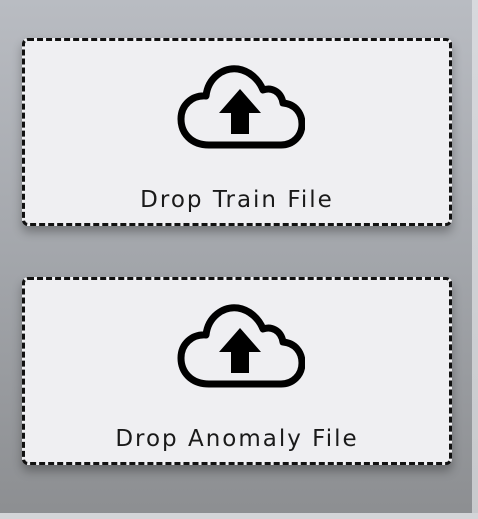  Describe the element at coordinates (237, 200) in the screenshot. I see `drop-train-file-label: Drop Train File` at that location.